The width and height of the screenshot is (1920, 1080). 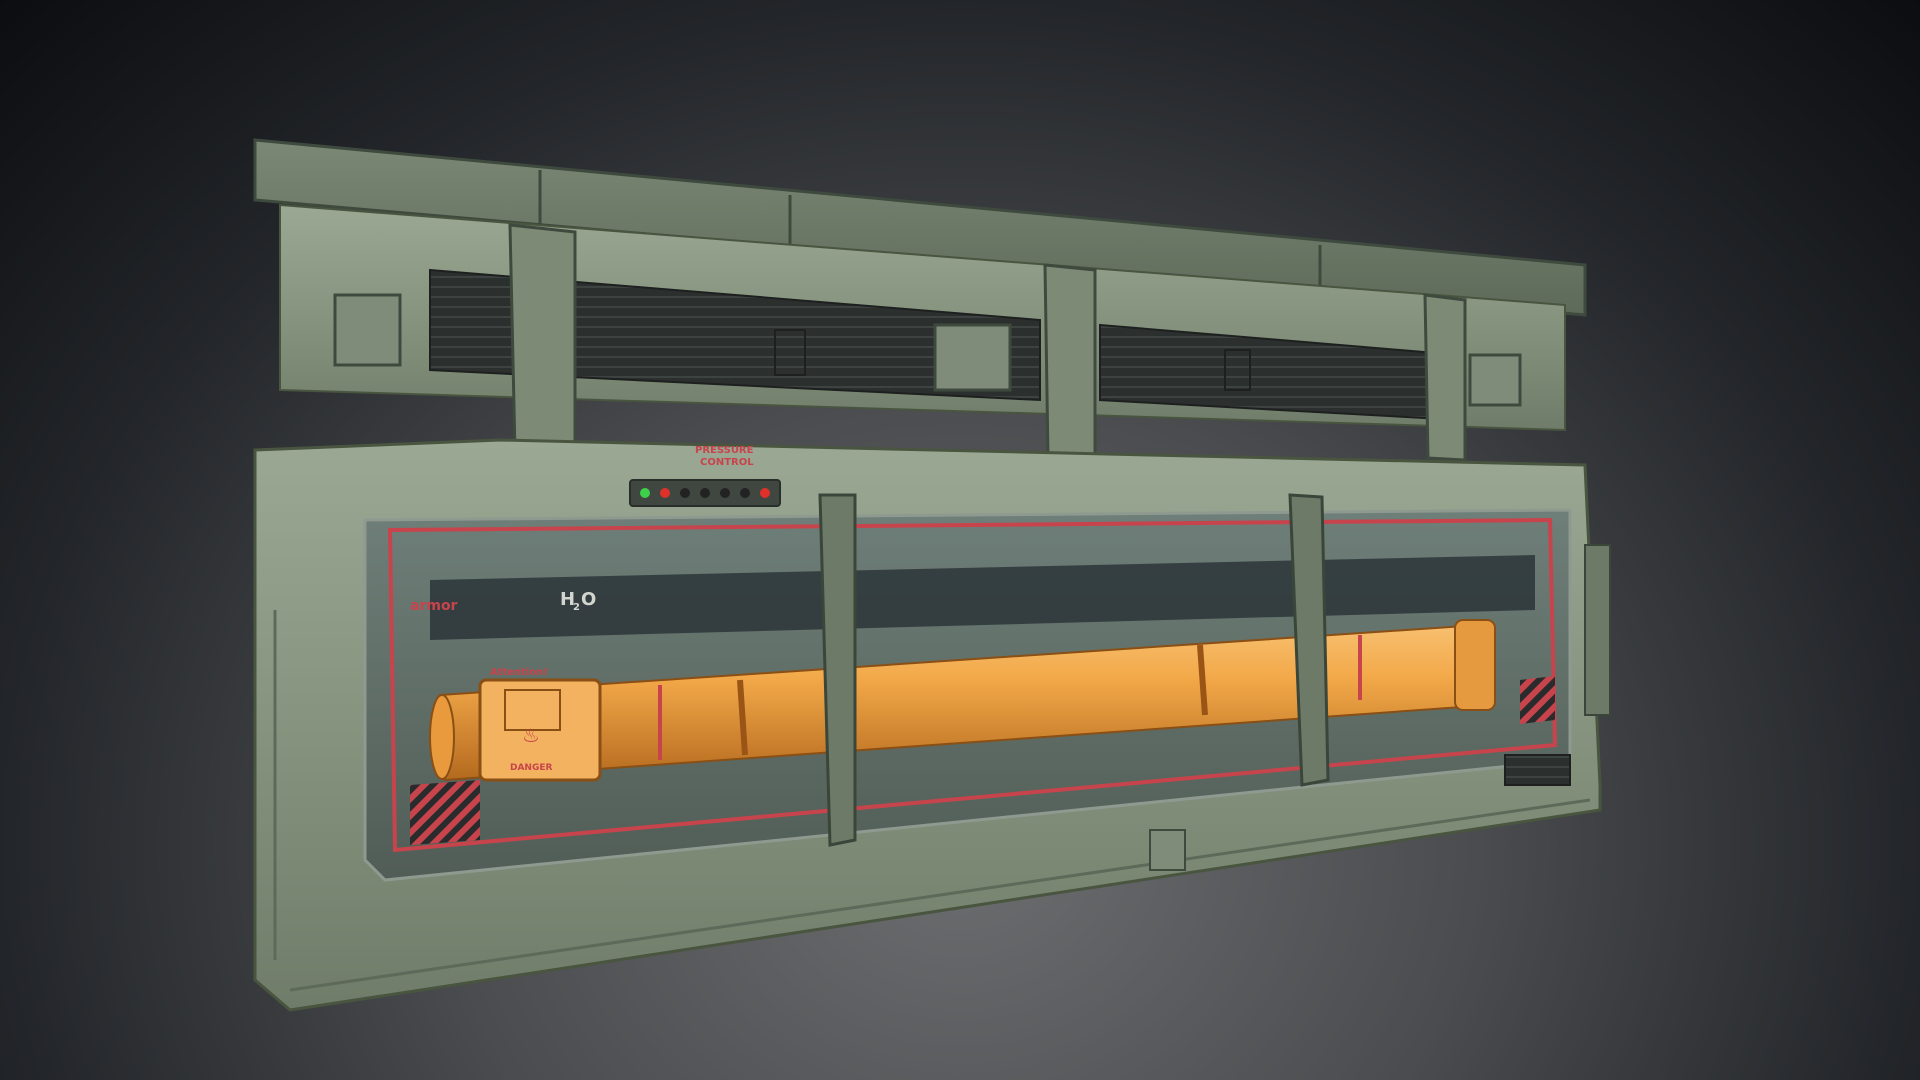 I want to click on lower-vent, so click(x=1537, y=770).